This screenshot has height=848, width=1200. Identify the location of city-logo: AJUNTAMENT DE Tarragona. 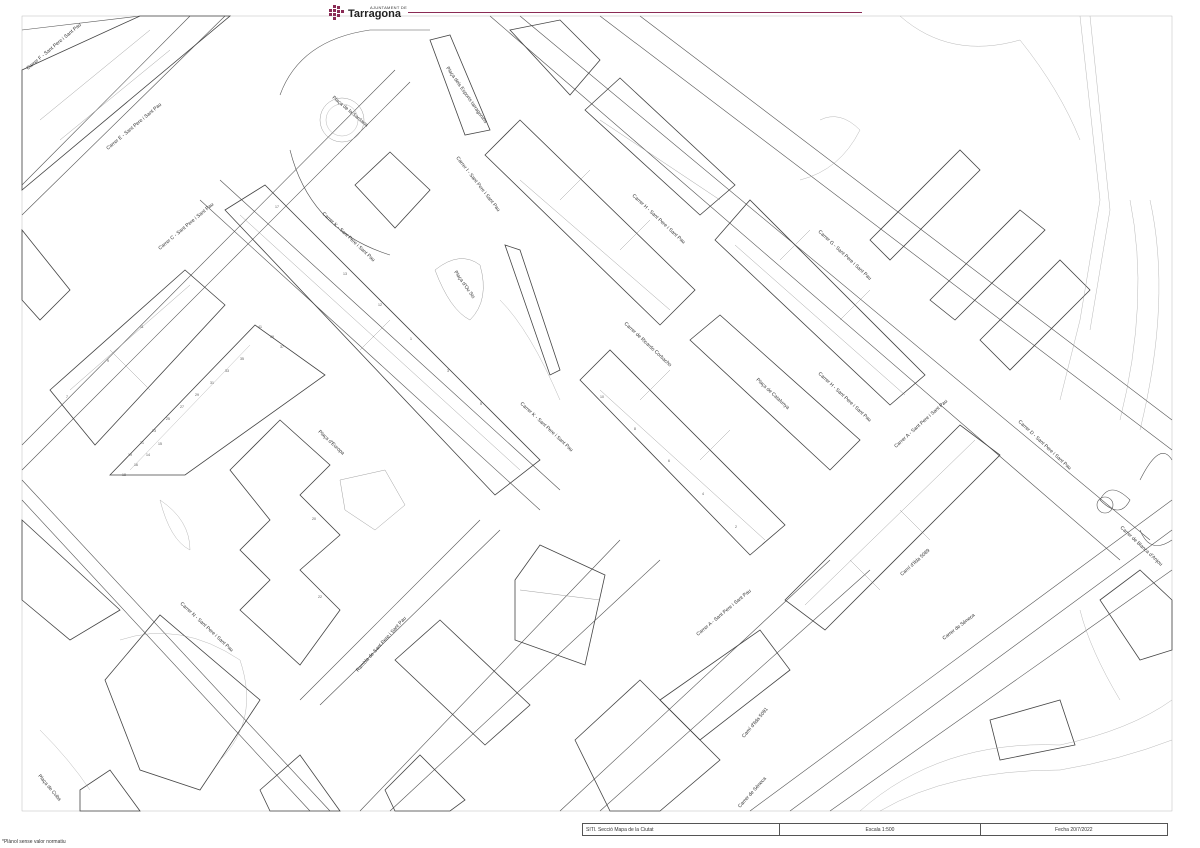
(367, 13).